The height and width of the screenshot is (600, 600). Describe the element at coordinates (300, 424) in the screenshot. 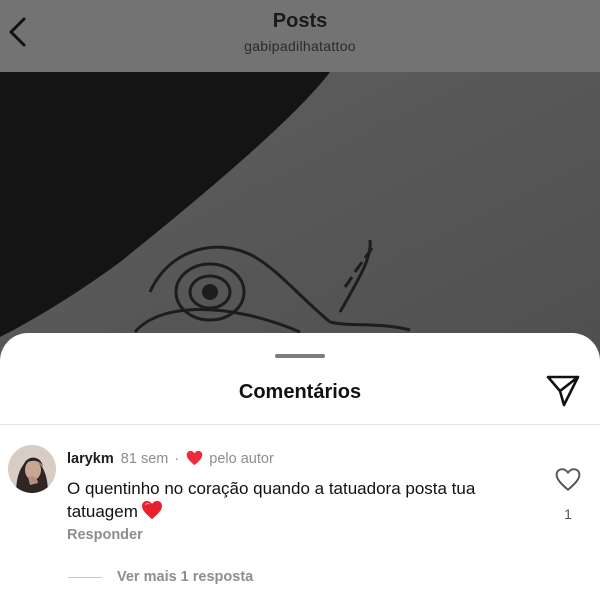

I see `sheet-divider` at that location.